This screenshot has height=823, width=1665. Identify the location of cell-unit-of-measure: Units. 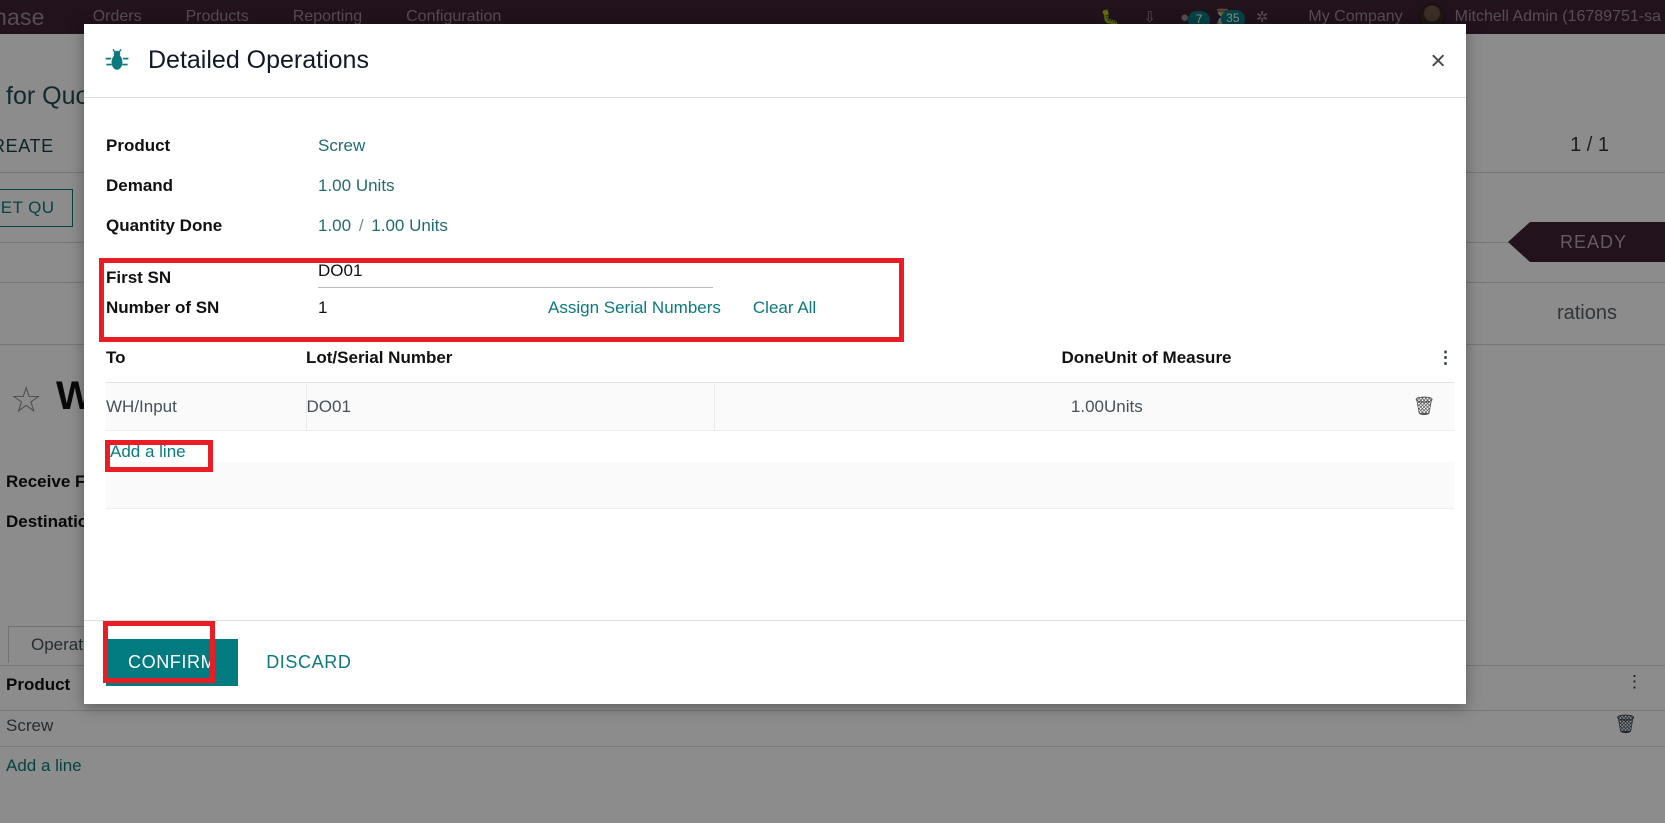
(1249, 406).